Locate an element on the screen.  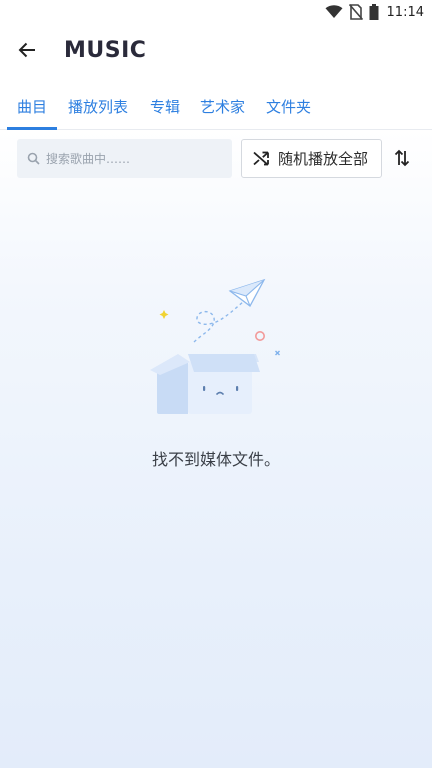
tab-folders: 文件夹 is located at coordinates (288, 106).